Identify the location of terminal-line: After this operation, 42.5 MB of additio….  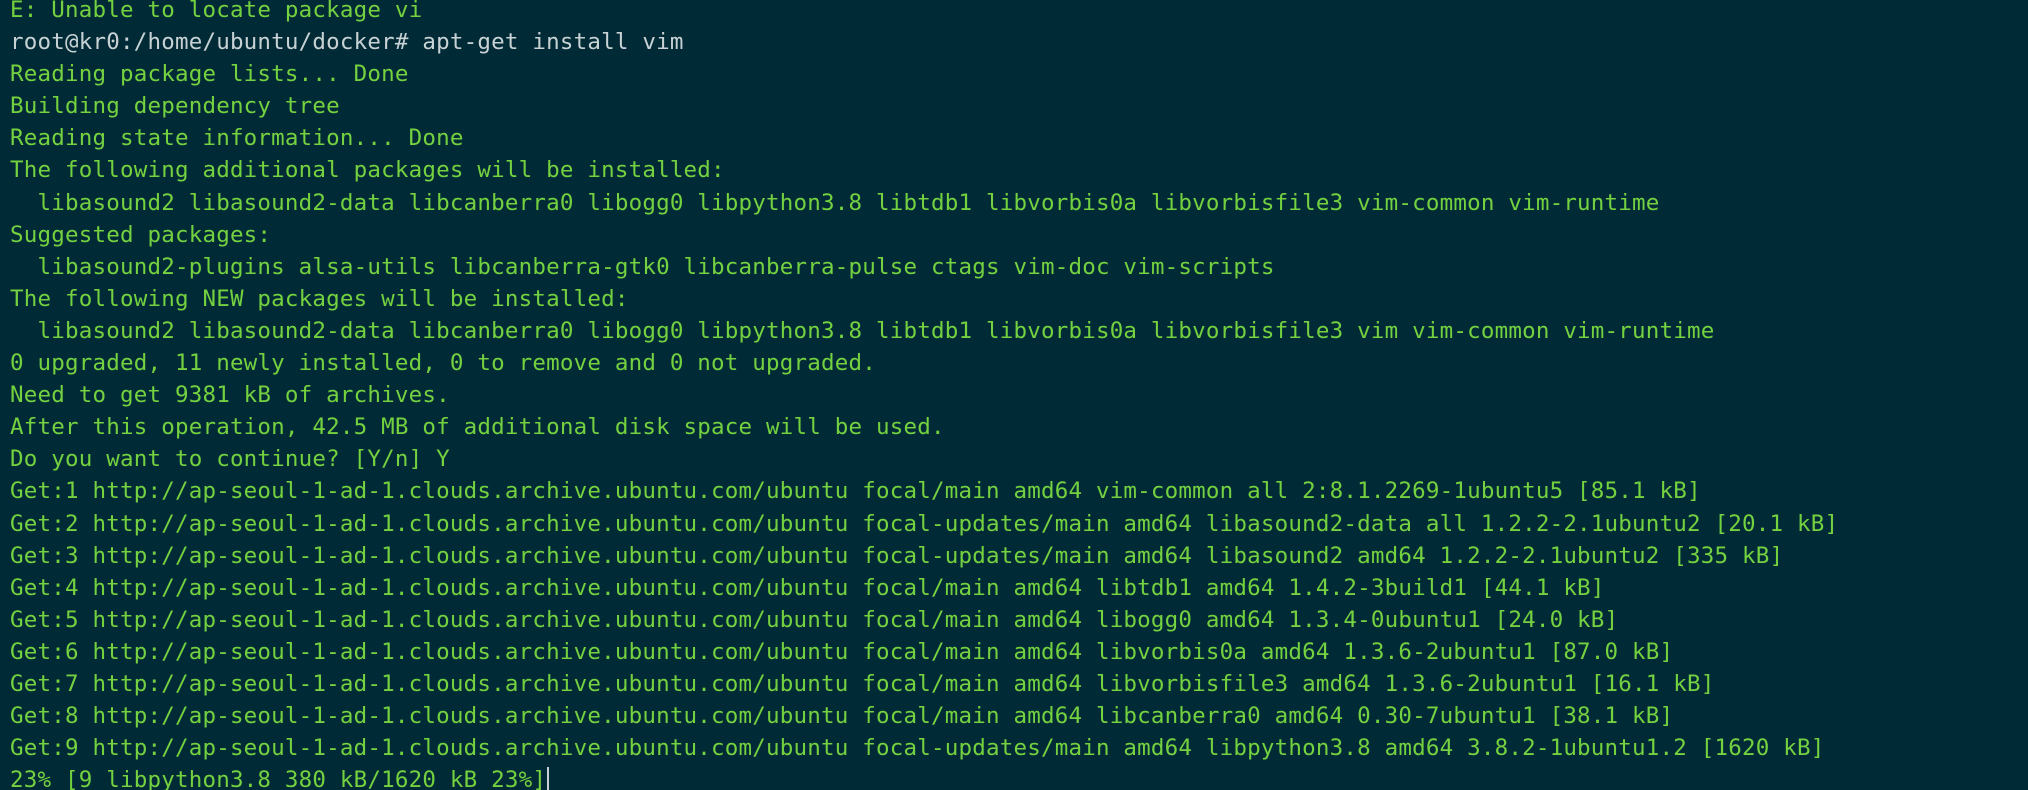
(477, 427).